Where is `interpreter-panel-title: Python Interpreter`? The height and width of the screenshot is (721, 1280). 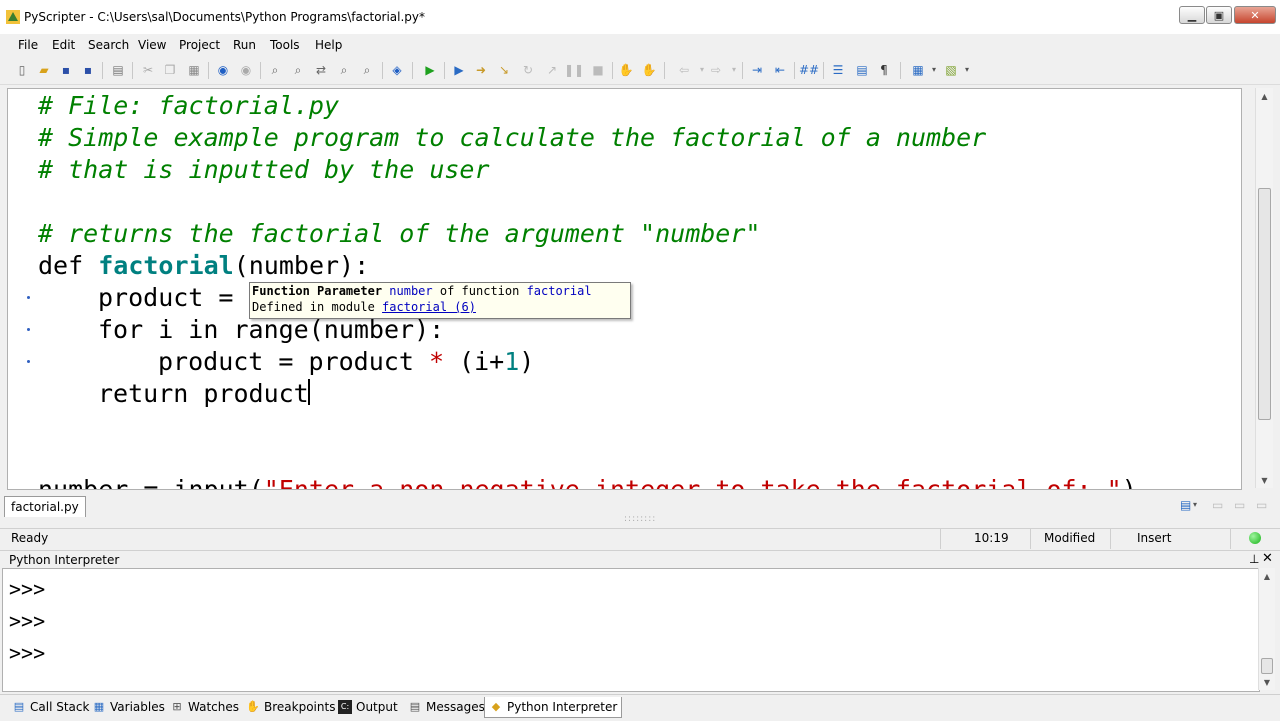 interpreter-panel-title: Python Interpreter is located at coordinates (64, 560).